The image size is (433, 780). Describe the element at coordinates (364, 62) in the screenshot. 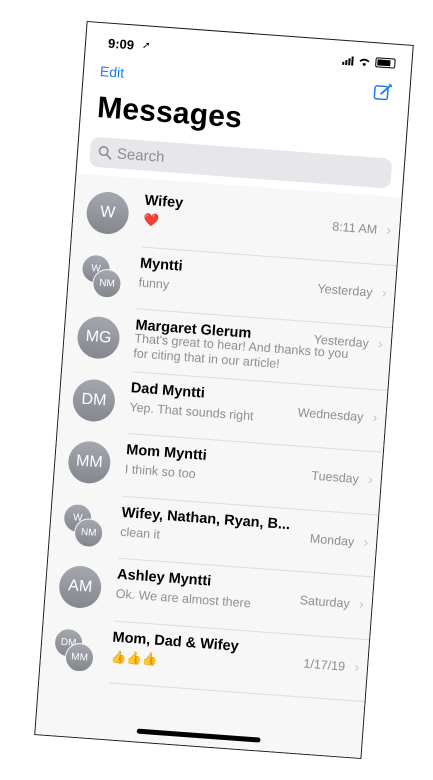

I see `wifi-icon` at that location.